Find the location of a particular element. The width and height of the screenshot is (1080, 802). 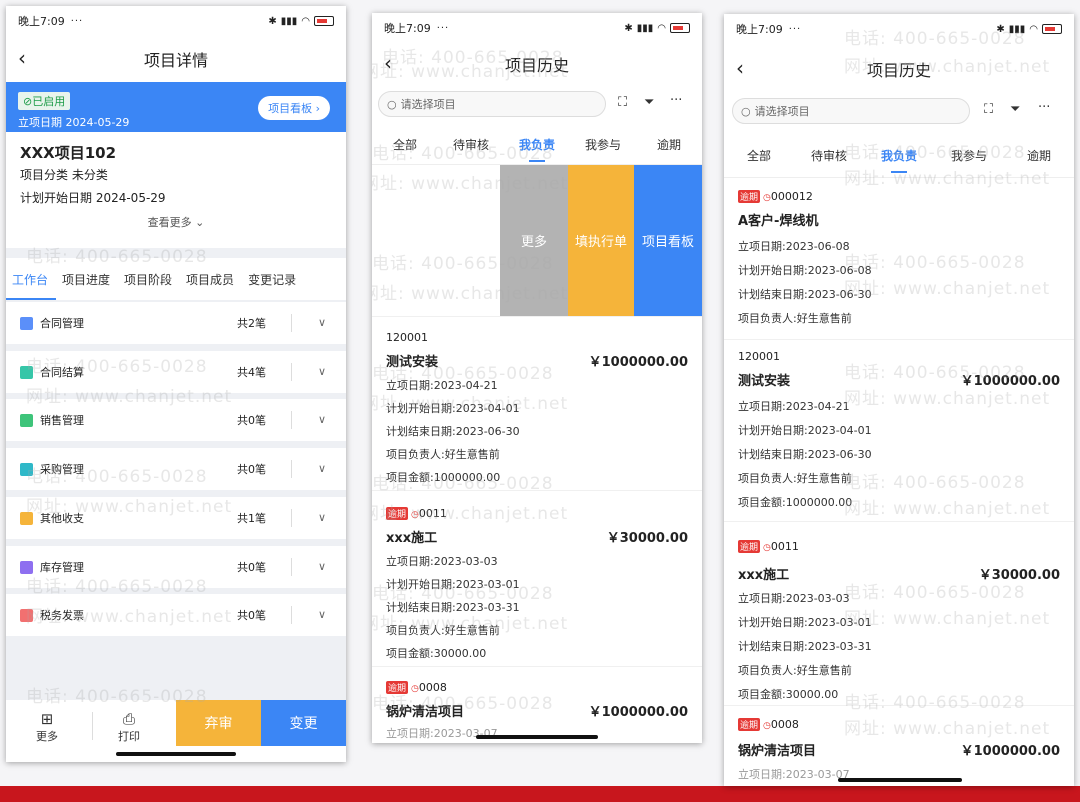

swipe-more-button: 更多 is located at coordinates (534, 240).